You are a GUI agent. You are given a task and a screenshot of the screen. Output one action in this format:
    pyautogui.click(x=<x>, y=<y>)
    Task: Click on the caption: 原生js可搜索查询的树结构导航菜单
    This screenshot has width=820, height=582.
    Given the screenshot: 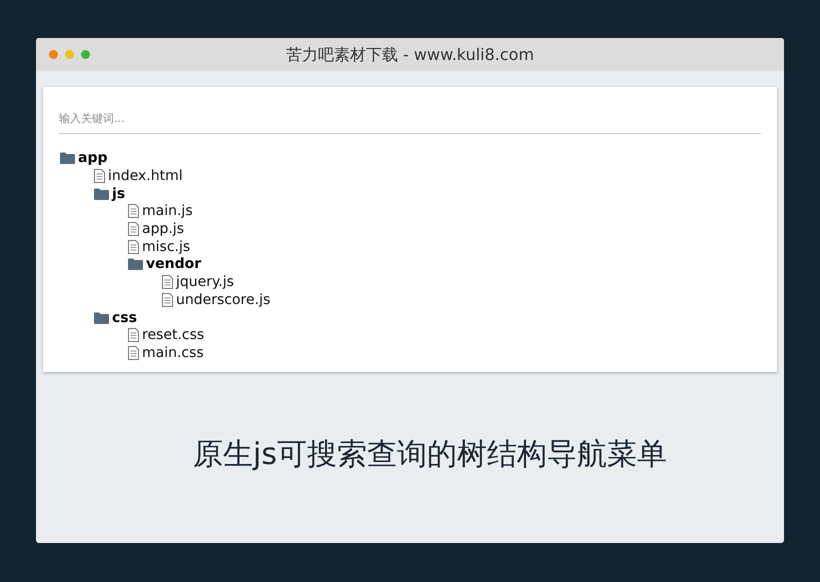 What is the action you would take?
    pyautogui.click(x=430, y=455)
    